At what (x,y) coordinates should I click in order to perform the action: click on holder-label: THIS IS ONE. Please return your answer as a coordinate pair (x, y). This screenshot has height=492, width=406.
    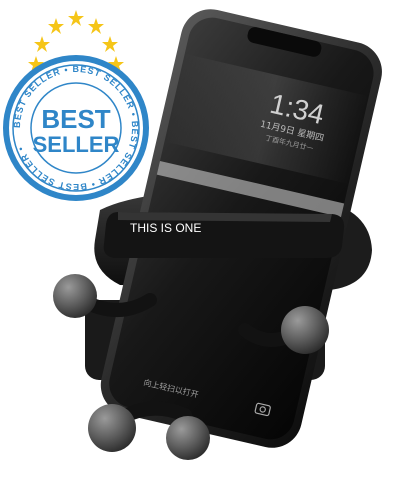
    Looking at the image, I should click on (165, 228).